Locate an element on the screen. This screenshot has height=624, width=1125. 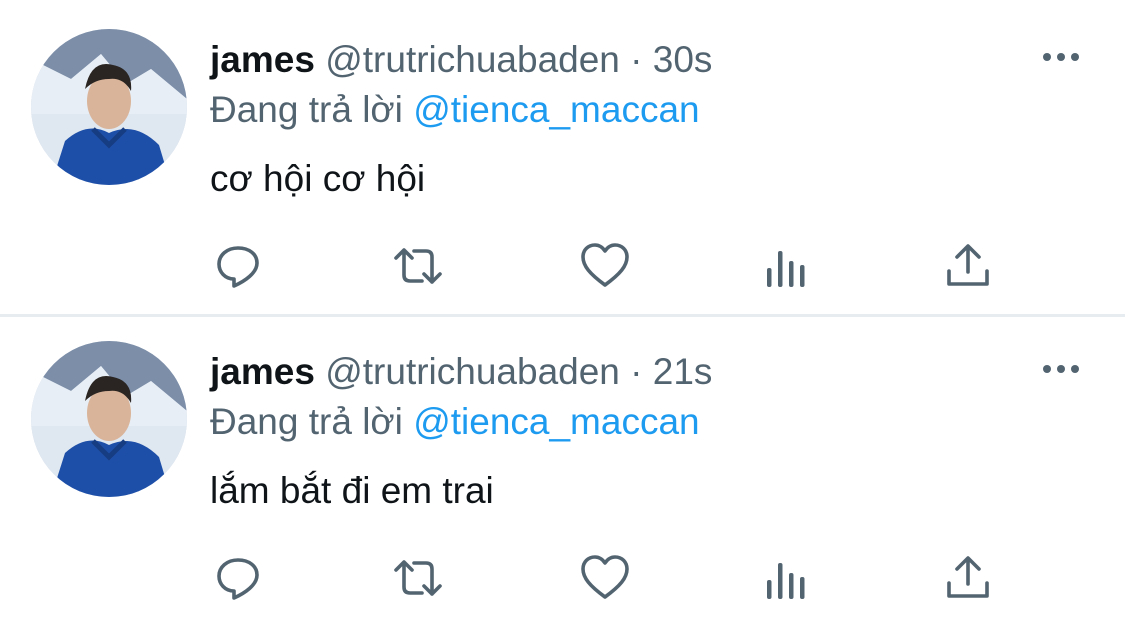
tweet-text: cơ hội cơ hội is located at coordinates (318, 178).